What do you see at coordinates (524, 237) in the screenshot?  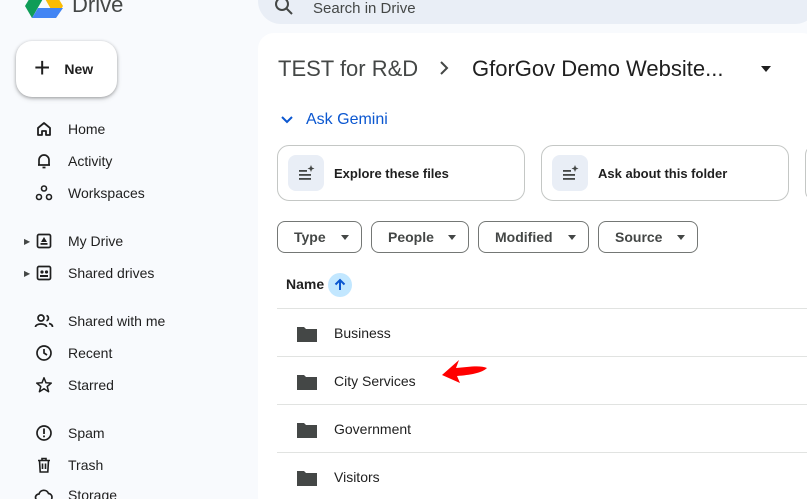 I see `filter-label: Modified` at bounding box center [524, 237].